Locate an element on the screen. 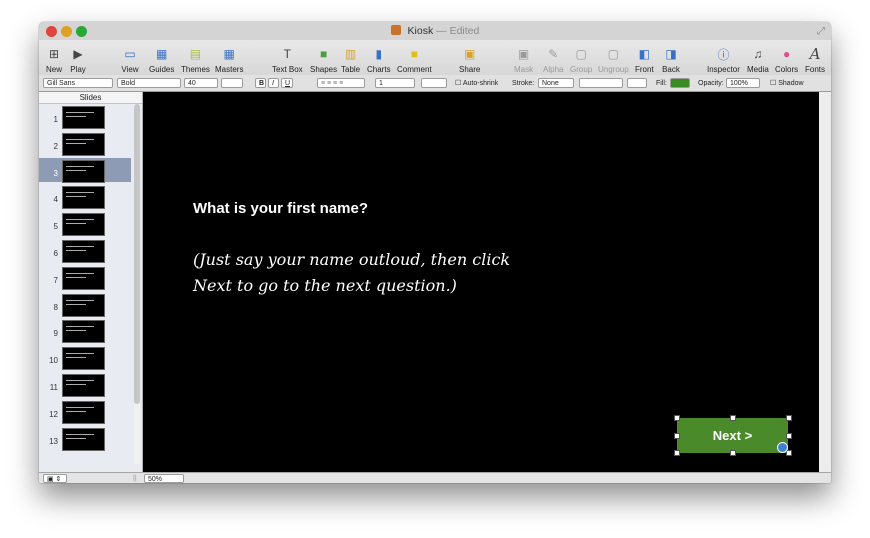 Image resolution: width=870 pixels, height=538 pixels. slide-thumbnail-row: 12 is located at coordinates (85, 411).